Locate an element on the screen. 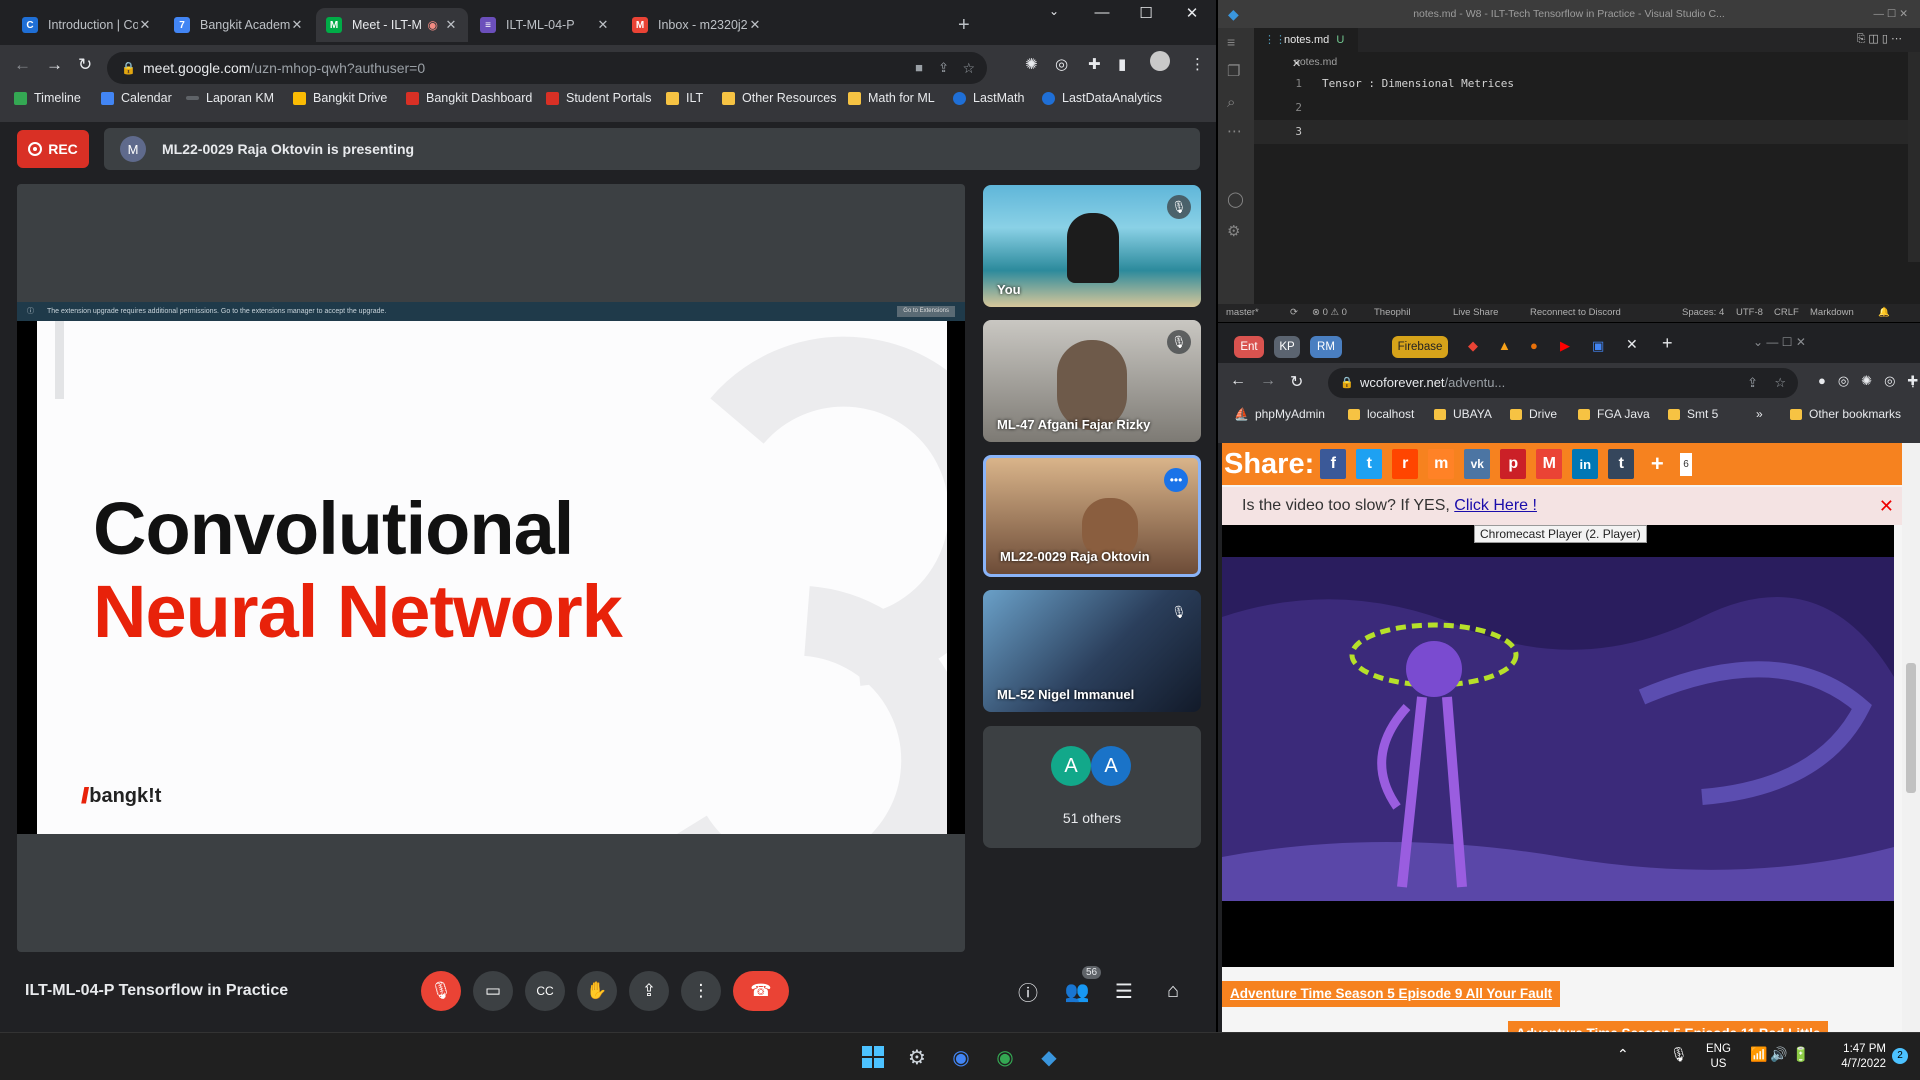  camera-toggle-button: ▭ is located at coordinates (493, 991).